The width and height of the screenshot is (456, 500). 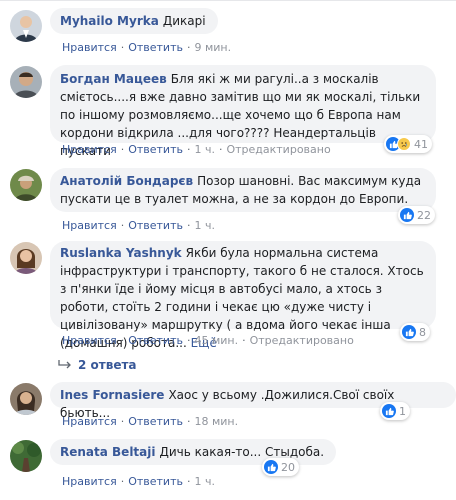 I want to click on reaction-count: 1, so click(x=402, y=411).